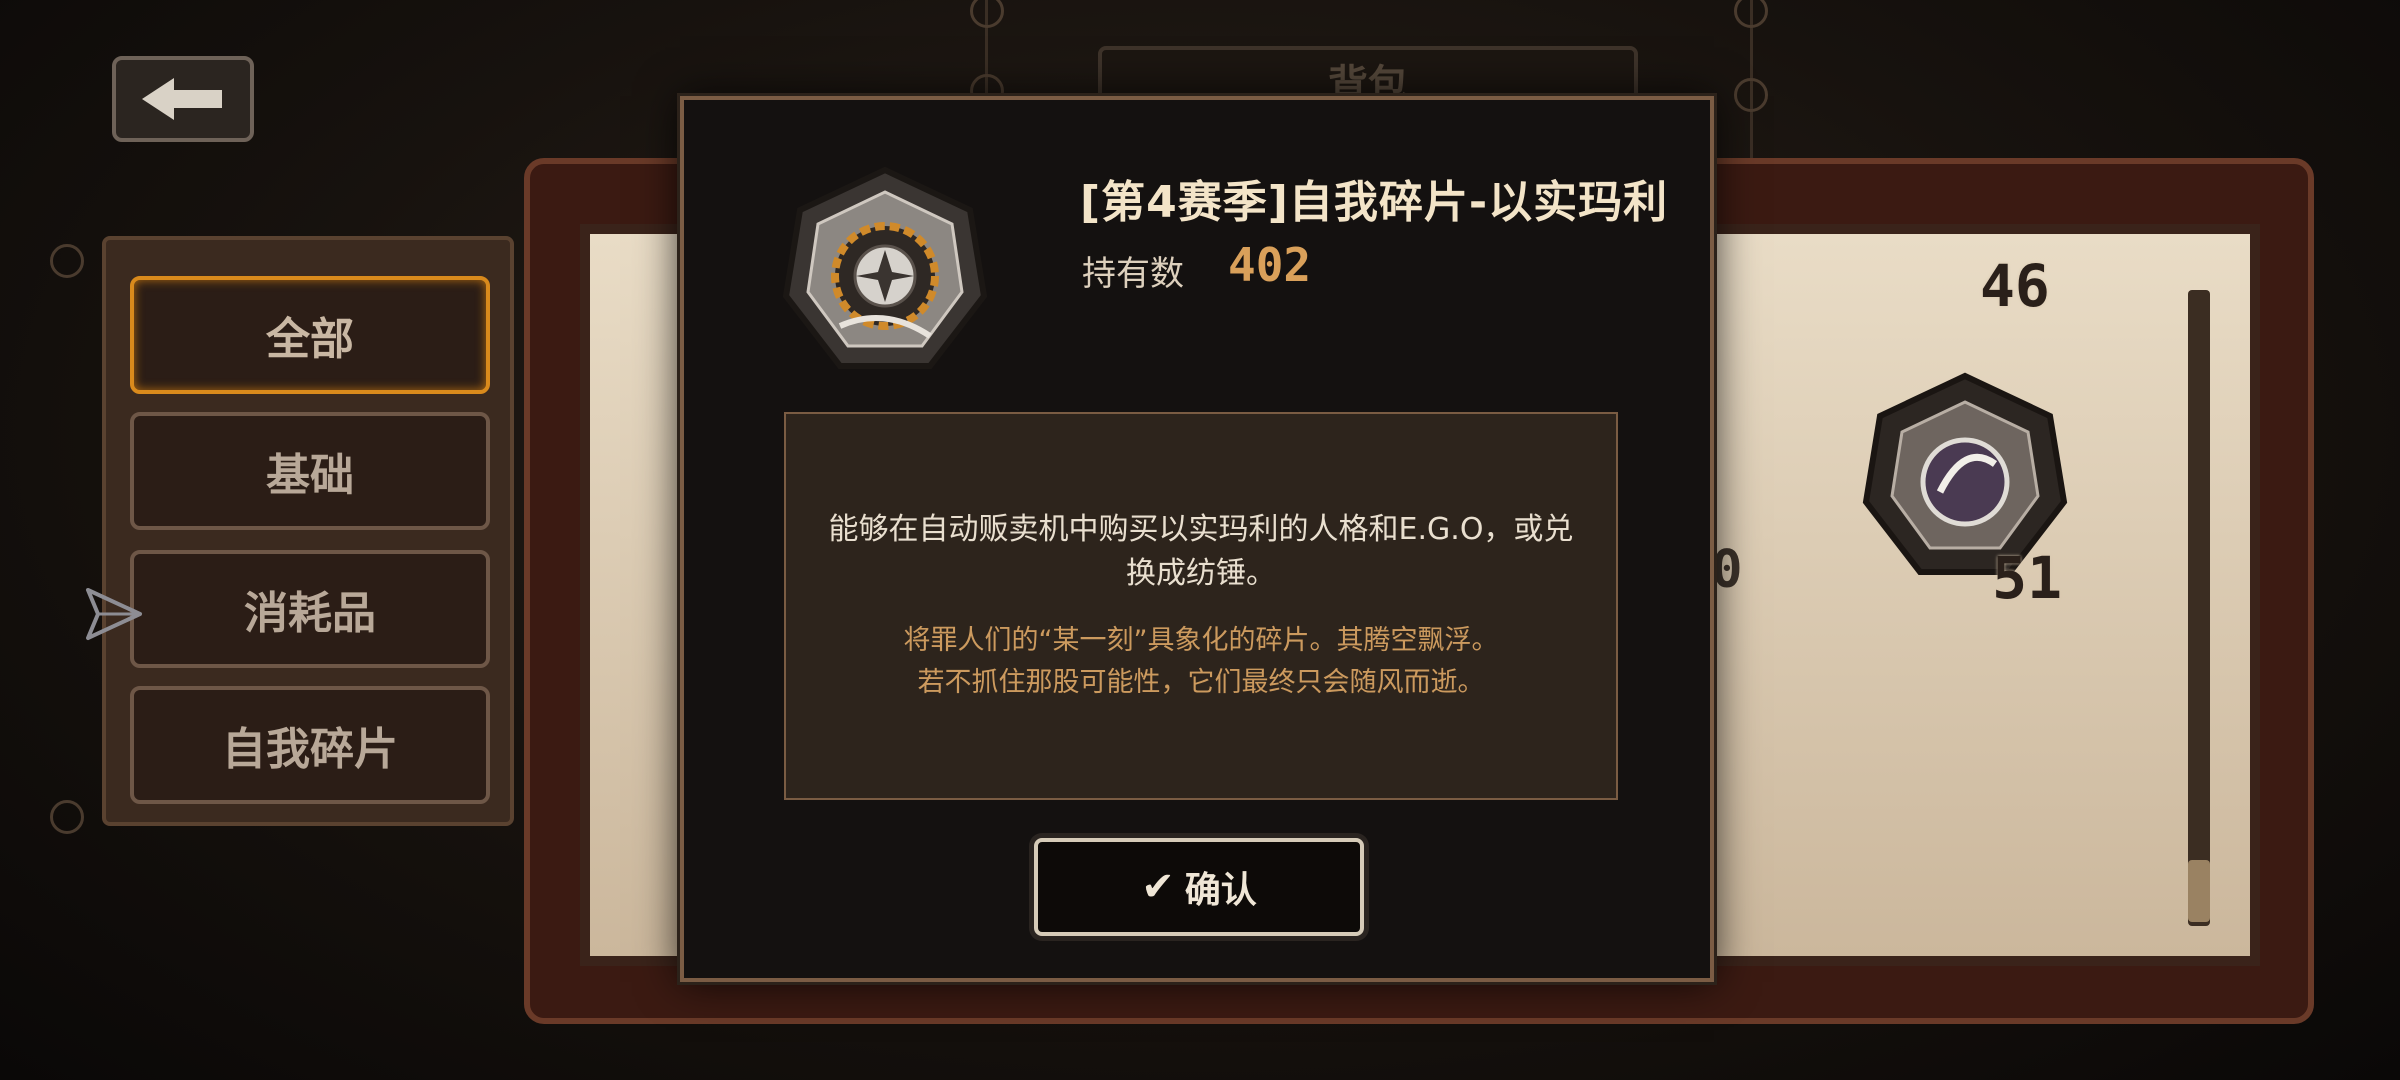 Image resolution: width=2400 pixels, height=1080 pixels. I want to click on scrollbar-track, so click(2199, 608).